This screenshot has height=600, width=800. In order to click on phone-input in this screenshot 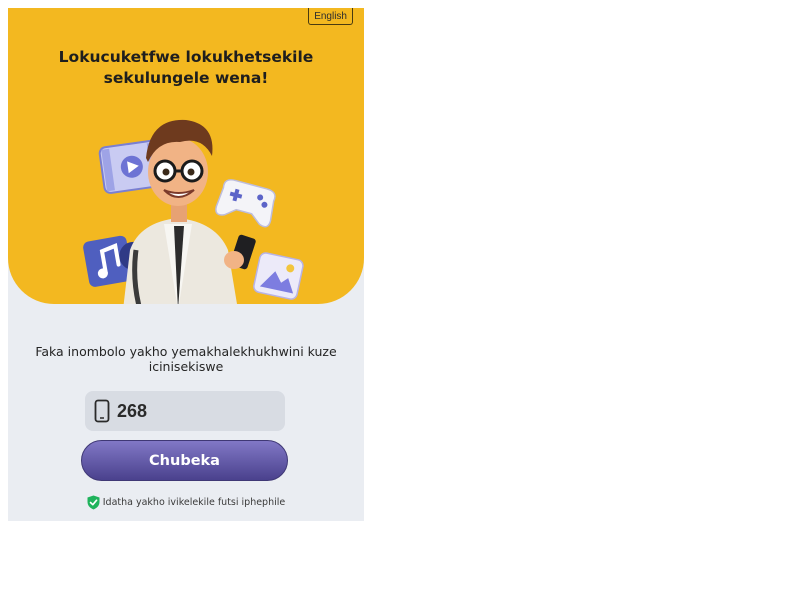, I will do `click(197, 411)`.